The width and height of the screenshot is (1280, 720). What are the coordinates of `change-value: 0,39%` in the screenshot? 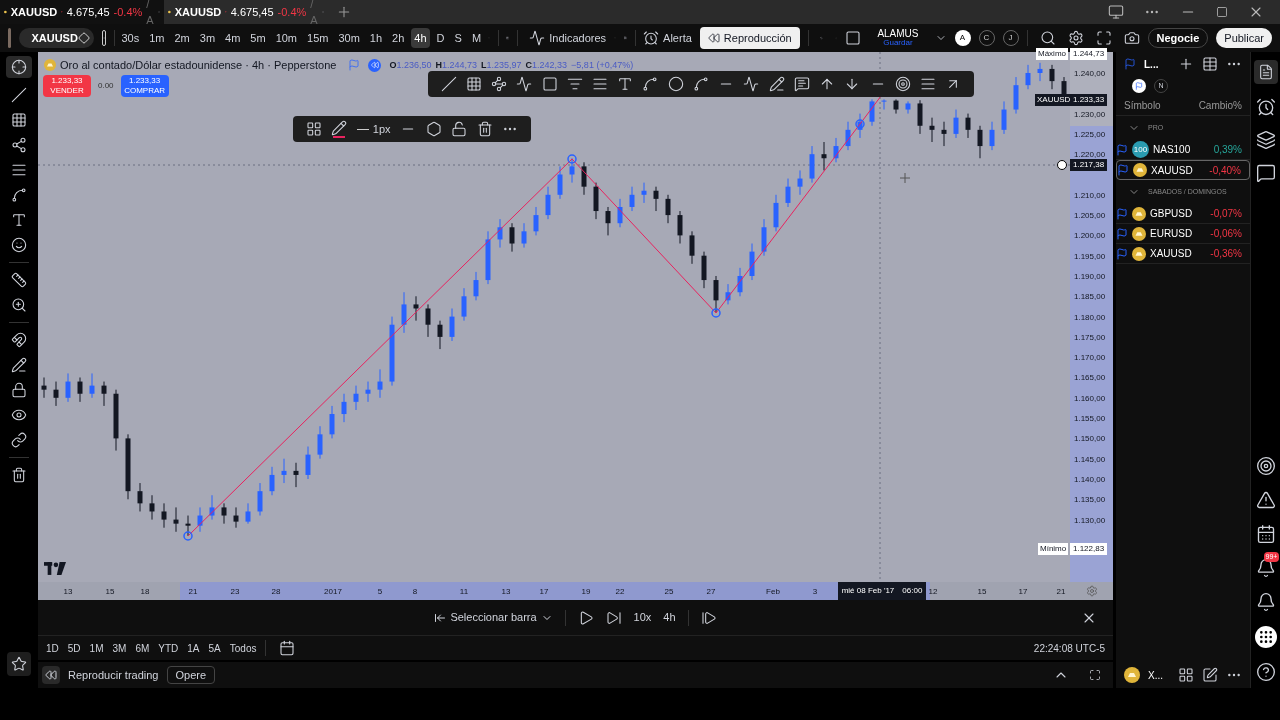 It's located at (1227, 150).